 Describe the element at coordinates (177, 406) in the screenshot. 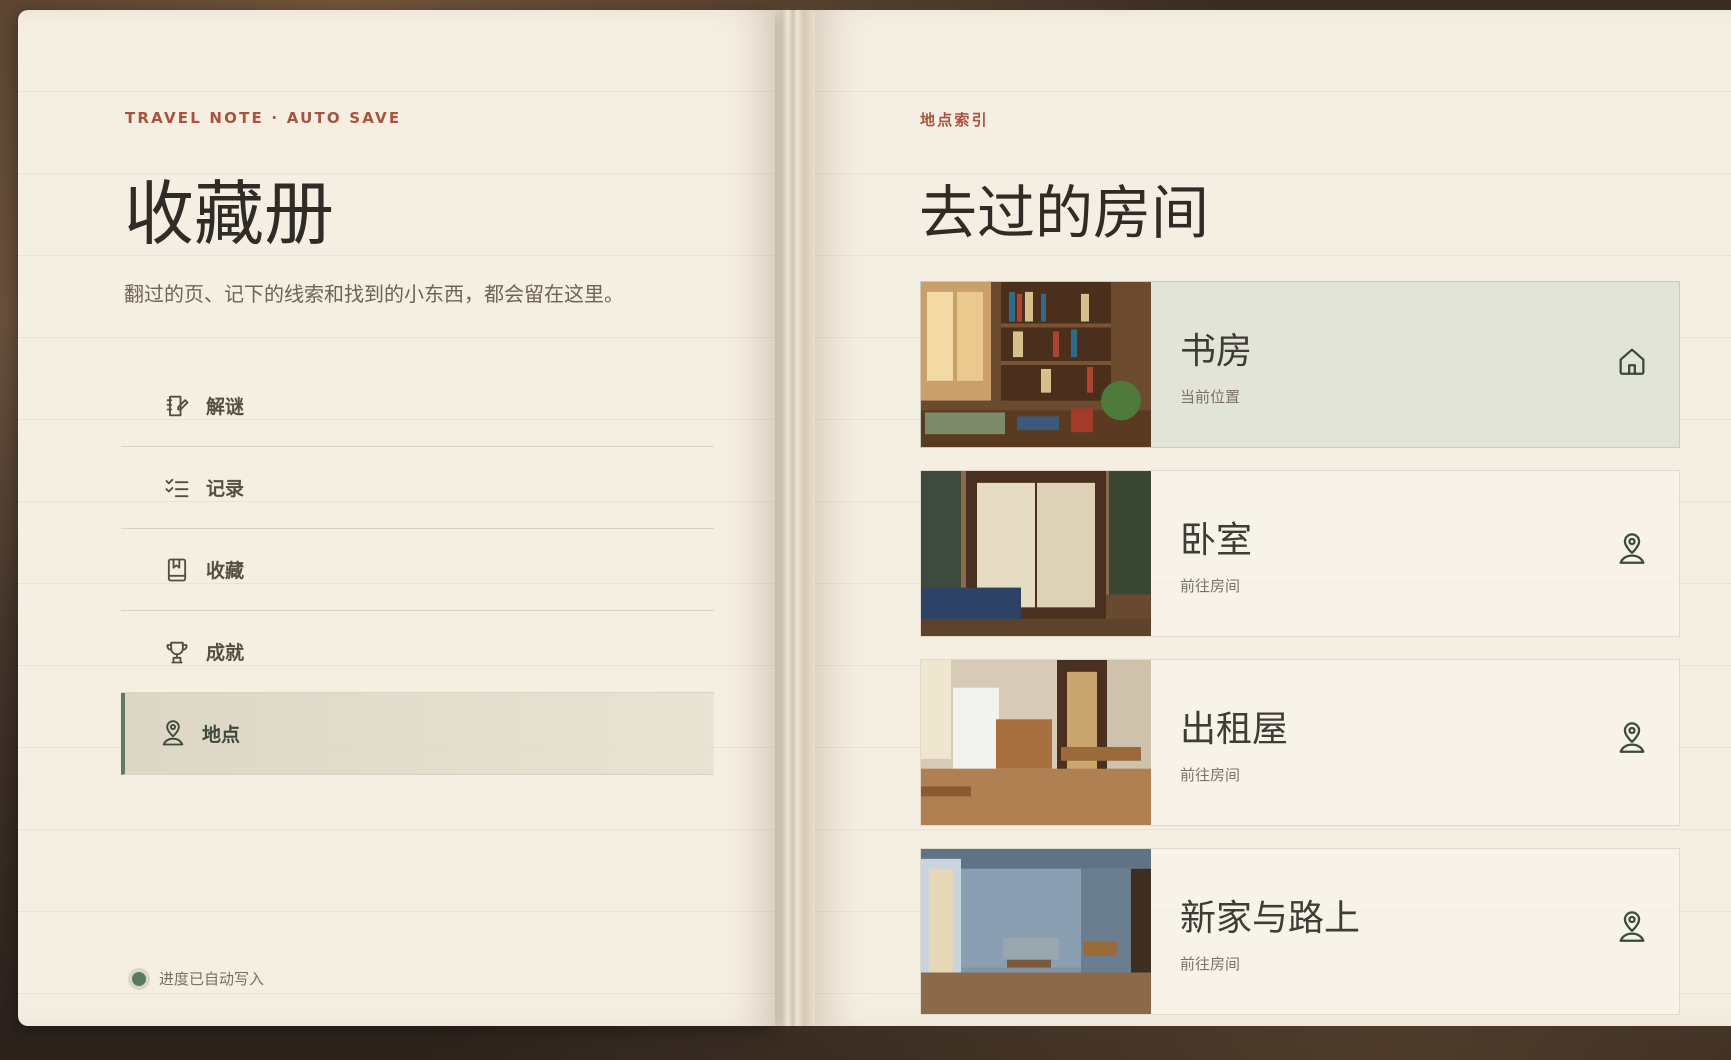

I see `notebook-pencil-icon` at that location.